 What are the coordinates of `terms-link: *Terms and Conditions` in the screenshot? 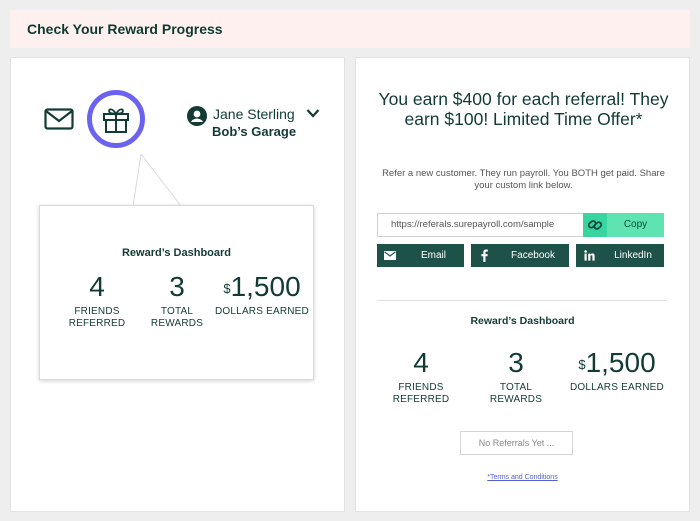 It's located at (522, 477).